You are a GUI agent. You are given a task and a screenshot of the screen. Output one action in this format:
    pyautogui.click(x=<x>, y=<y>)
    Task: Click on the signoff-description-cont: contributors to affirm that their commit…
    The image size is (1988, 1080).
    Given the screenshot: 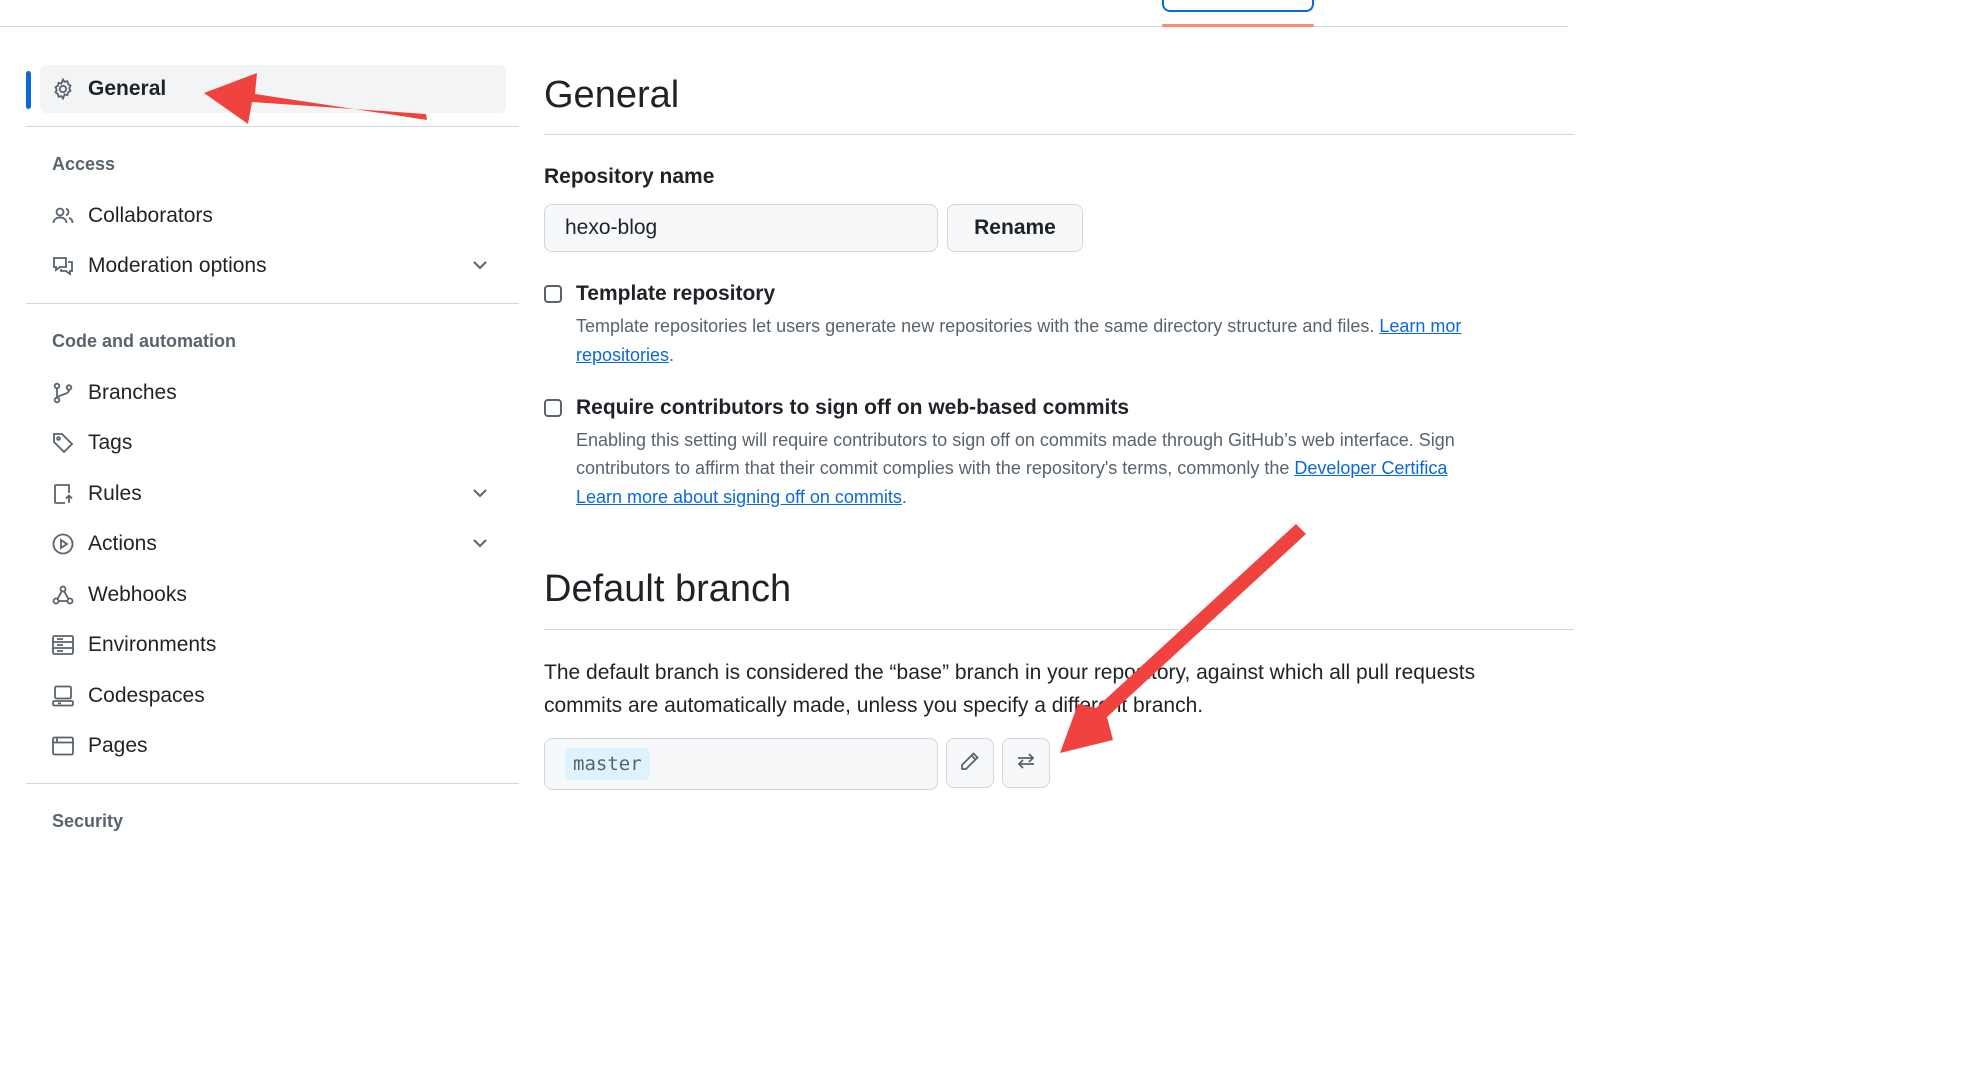 What is the action you would take?
    pyautogui.click(x=1011, y=468)
    